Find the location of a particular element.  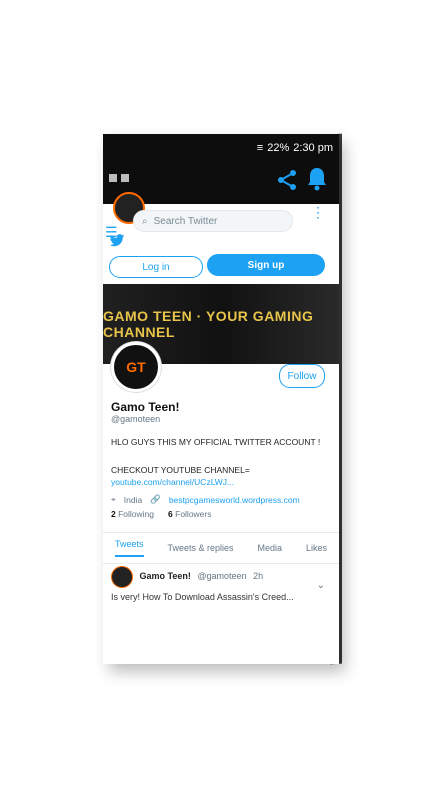

website-link: bestpcgamesworld.wordpress.com is located at coordinates (234, 500).